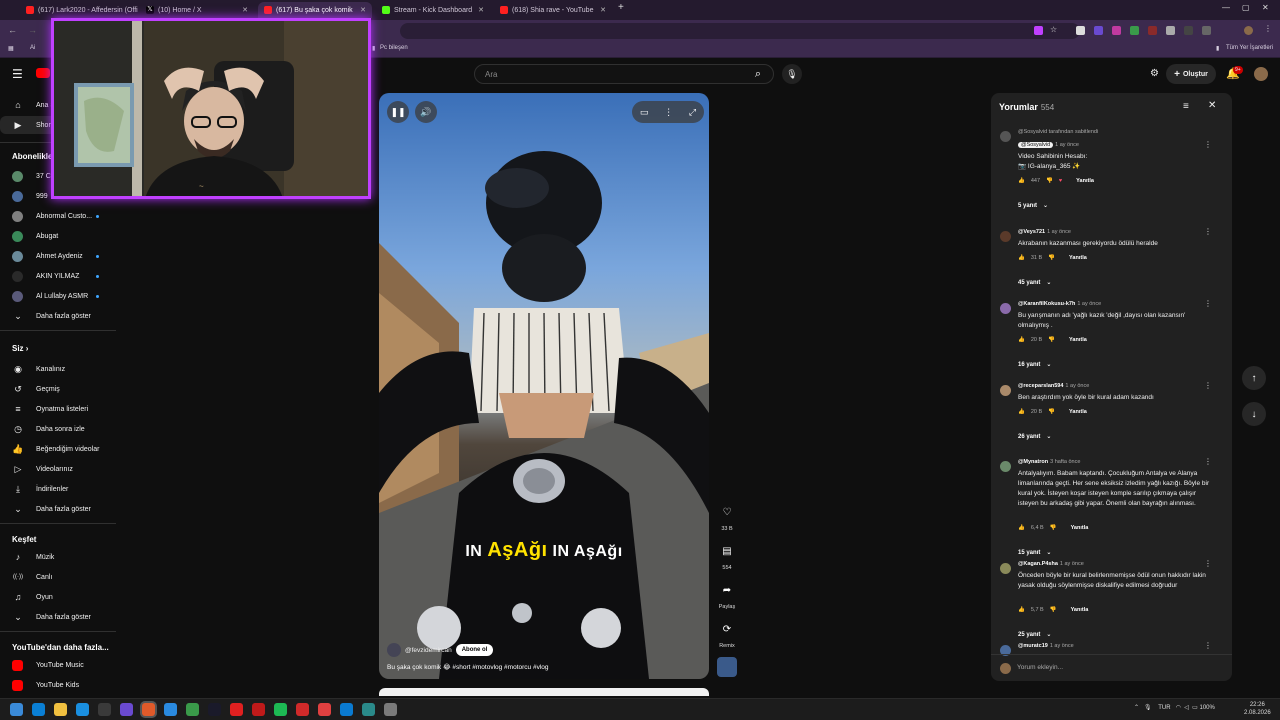 This screenshot has width=1280, height=720. What do you see at coordinates (621, 7) in the screenshot?
I see `new-tab-button: +` at bounding box center [621, 7].